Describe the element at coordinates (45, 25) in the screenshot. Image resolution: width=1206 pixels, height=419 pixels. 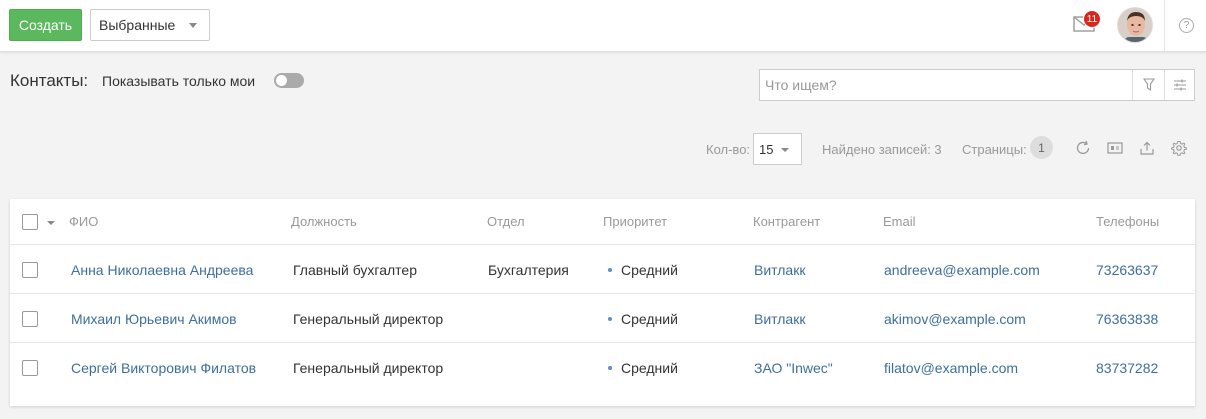
I see `create-button: Создать` at that location.